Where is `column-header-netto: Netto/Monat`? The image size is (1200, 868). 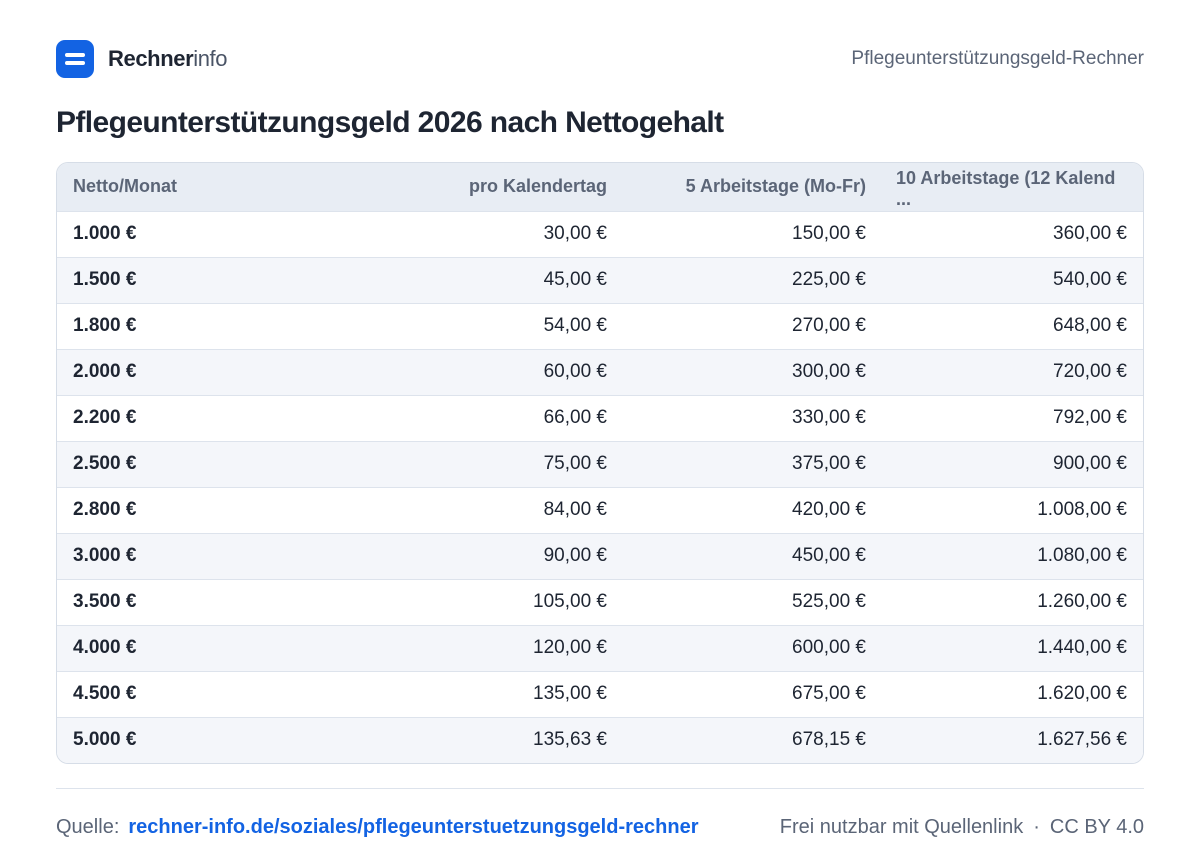 column-header-netto: Netto/Monat is located at coordinates (125, 186).